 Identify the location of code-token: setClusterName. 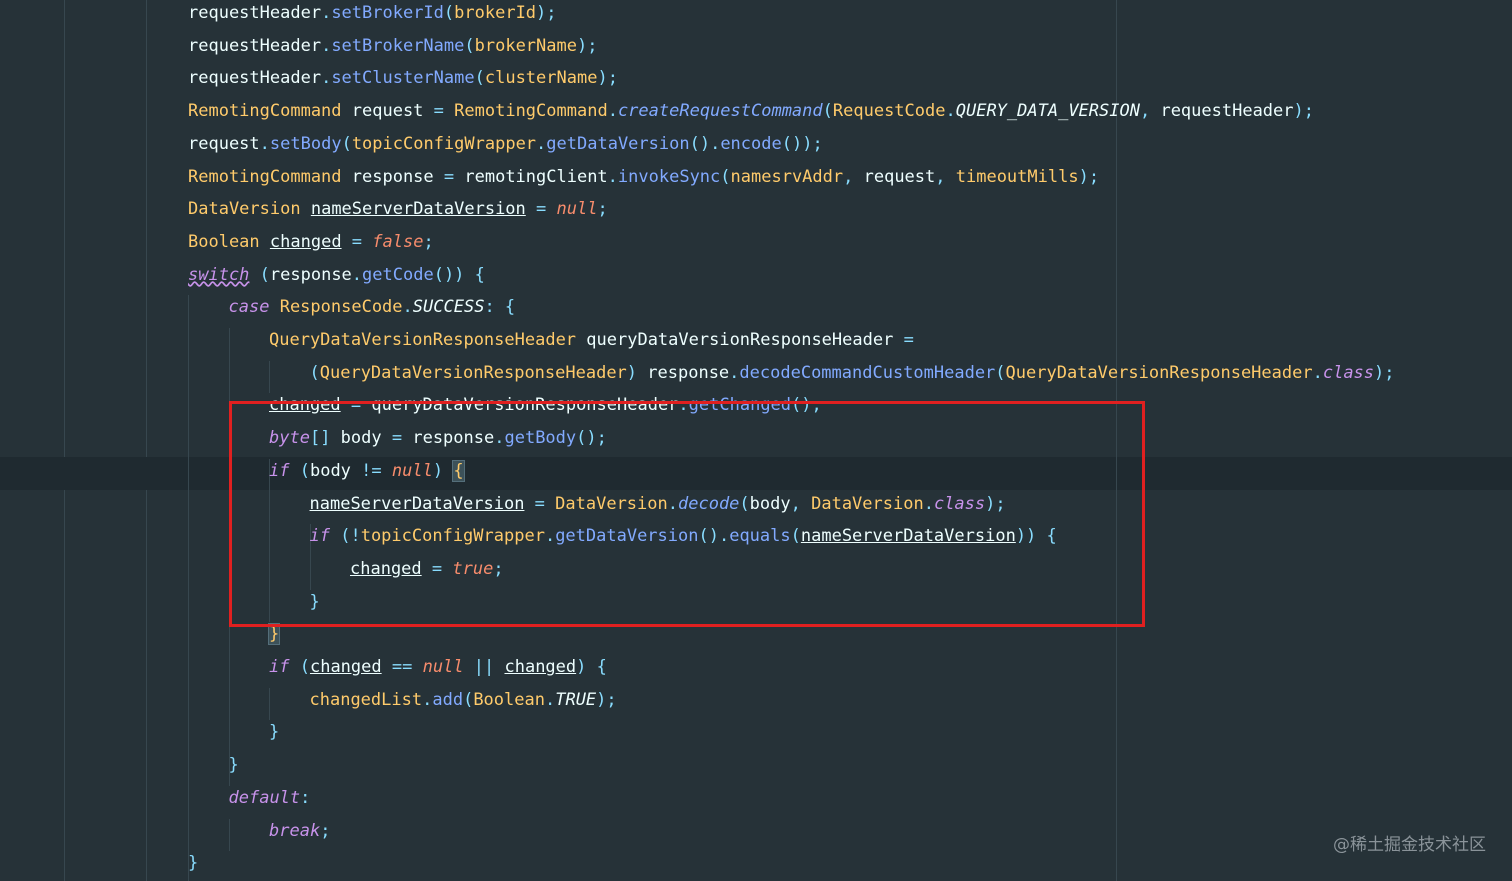
(403, 78).